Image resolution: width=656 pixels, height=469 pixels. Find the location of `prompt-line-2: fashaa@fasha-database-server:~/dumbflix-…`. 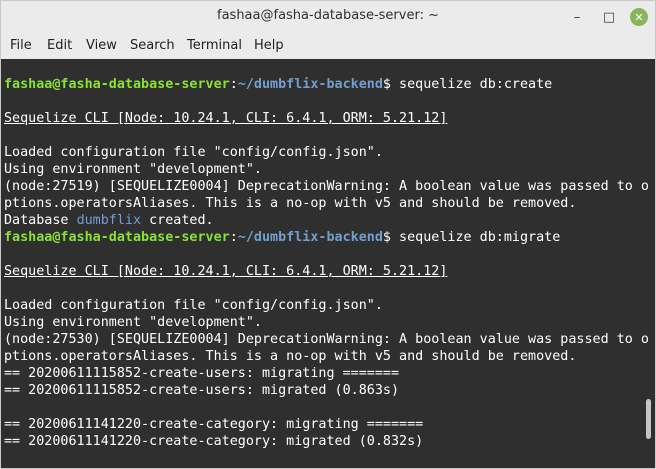

prompt-line-2: fashaa@fasha-database-server:~/dumbflix-… is located at coordinates (282, 237).